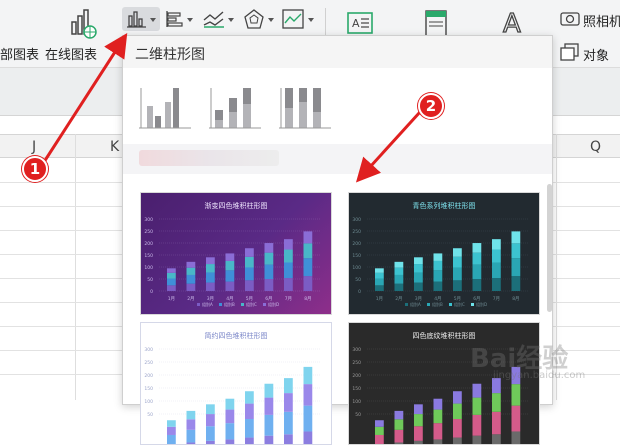  What do you see at coordinates (431, 106) in the screenshot?
I see `step-2-badge: 2` at bounding box center [431, 106].